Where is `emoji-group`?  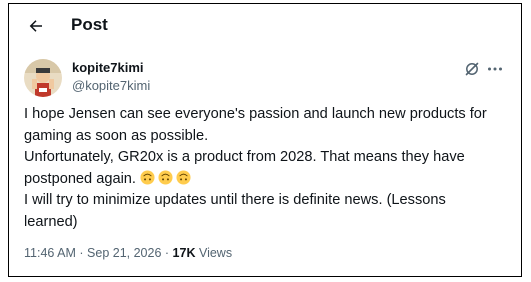
emoji-group is located at coordinates (167, 178).